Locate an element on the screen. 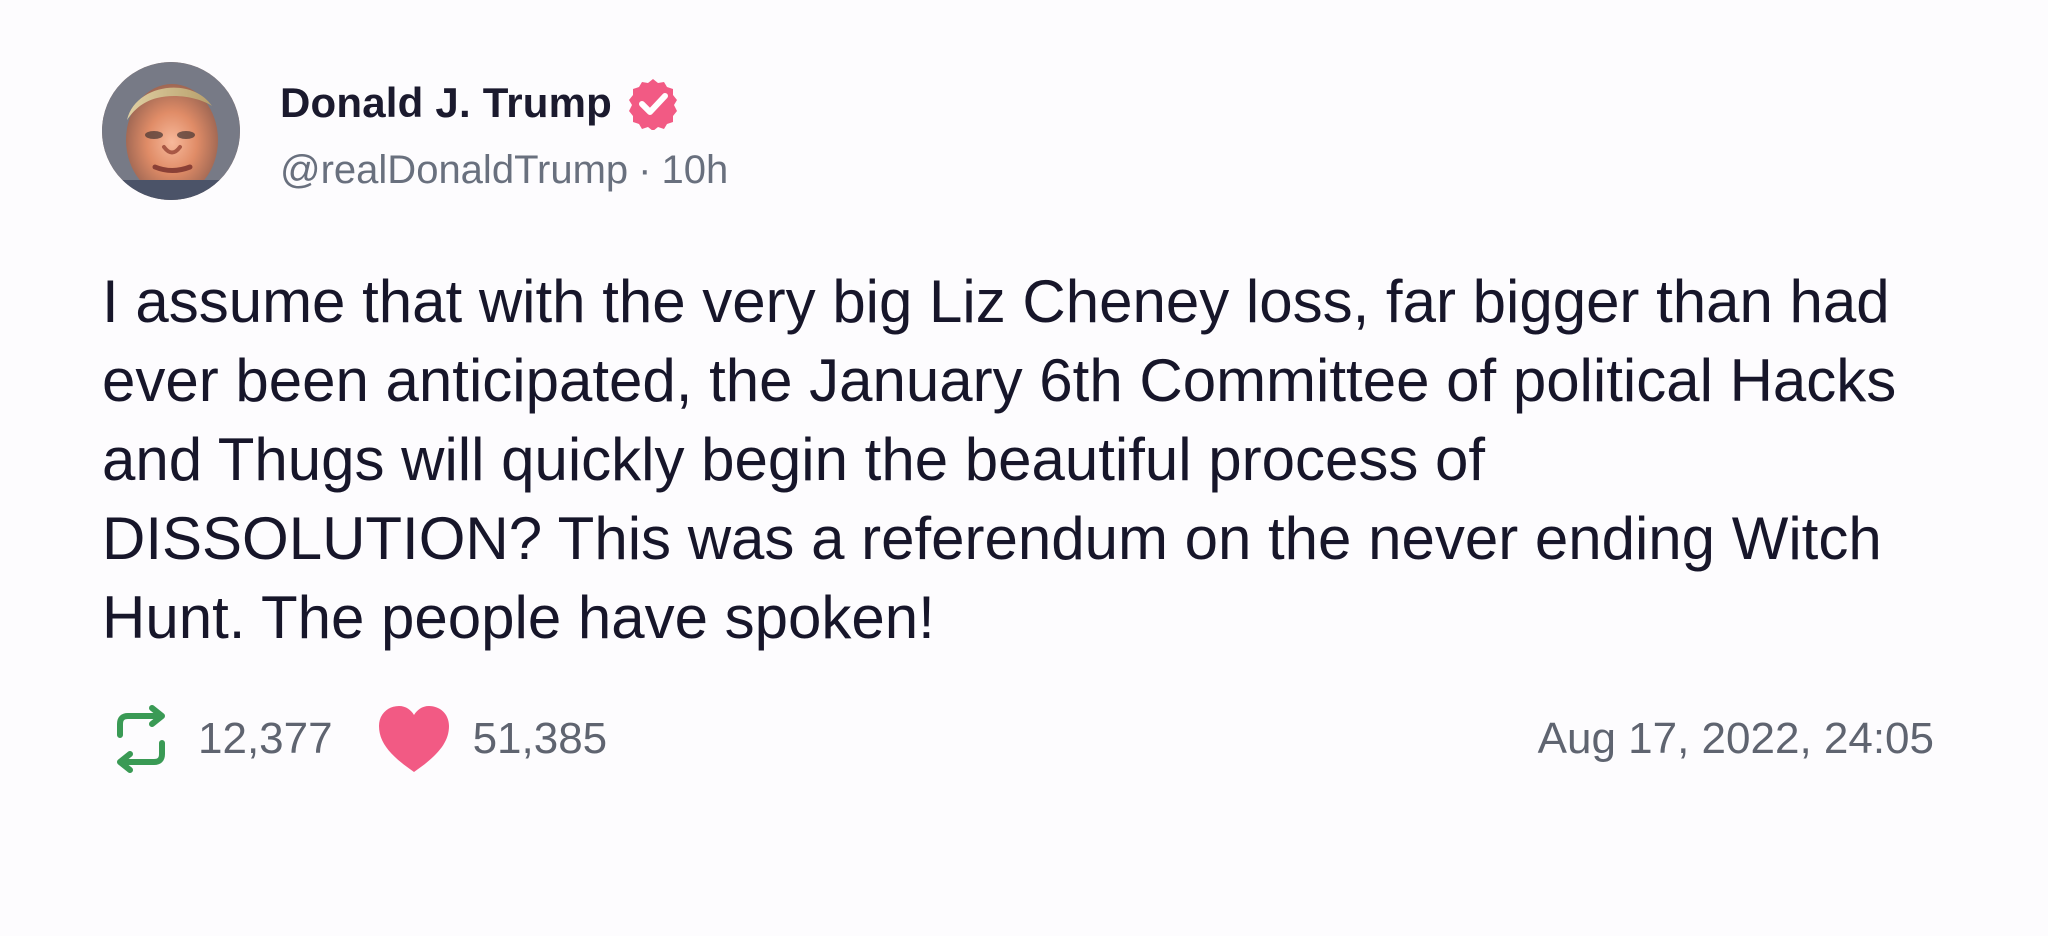  post-footer: 12,377 51,385 Aug 17, 2022, 24:05 is located at coordinates (1020, 739).